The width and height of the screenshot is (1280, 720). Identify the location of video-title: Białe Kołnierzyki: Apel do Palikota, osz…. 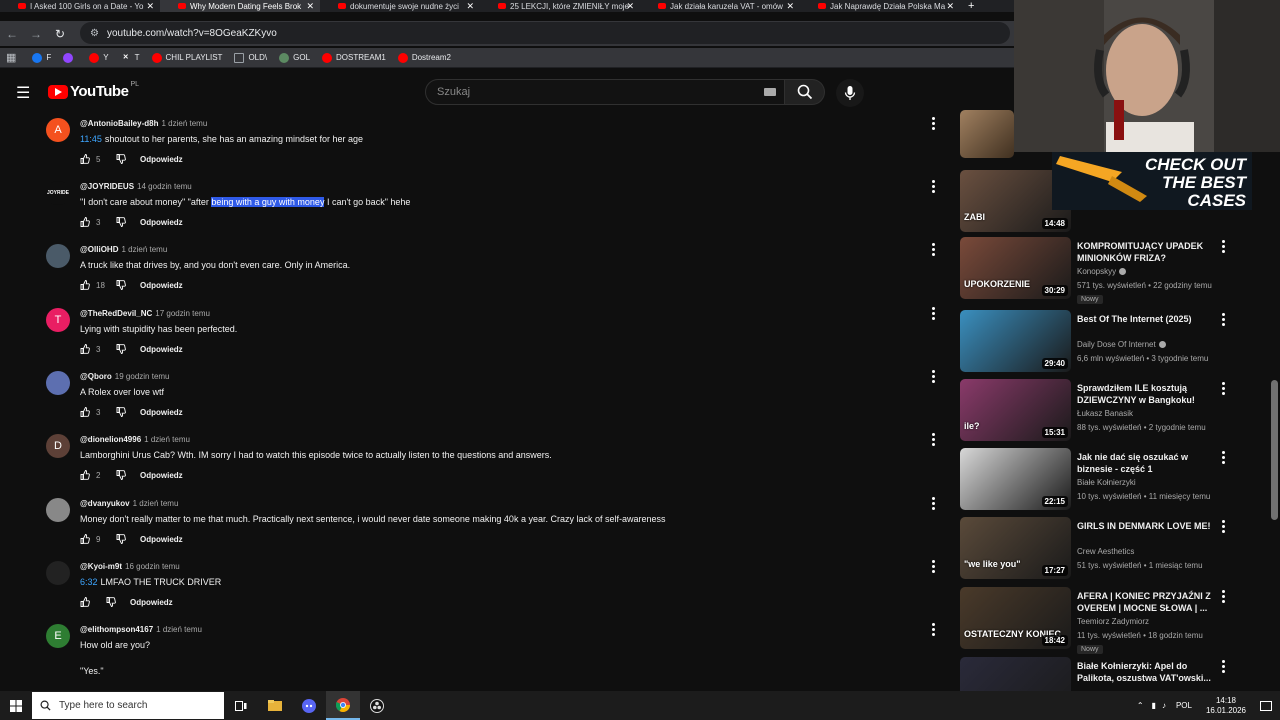
(1147, 672).